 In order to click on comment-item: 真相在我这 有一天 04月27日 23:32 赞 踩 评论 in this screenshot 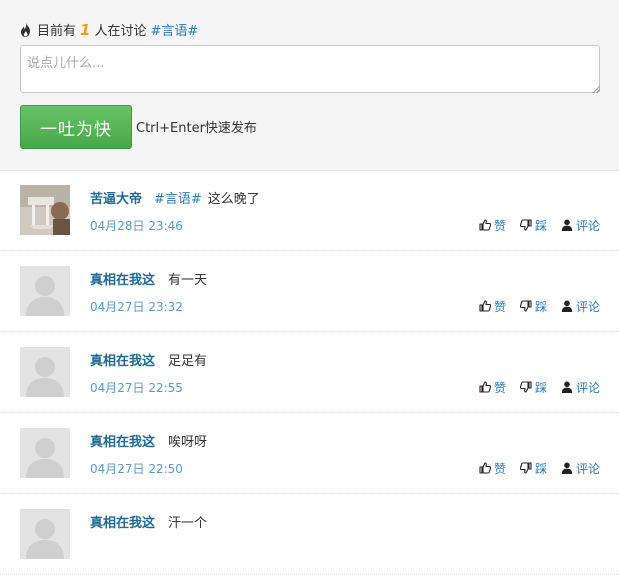, I will do `click(309, 291)`.